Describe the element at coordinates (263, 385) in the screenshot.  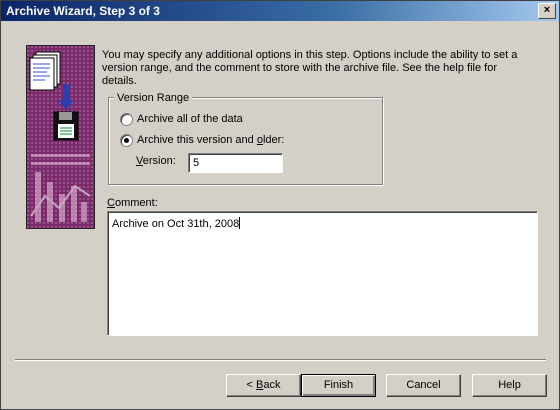
I see `back-button: < Back` at that location.